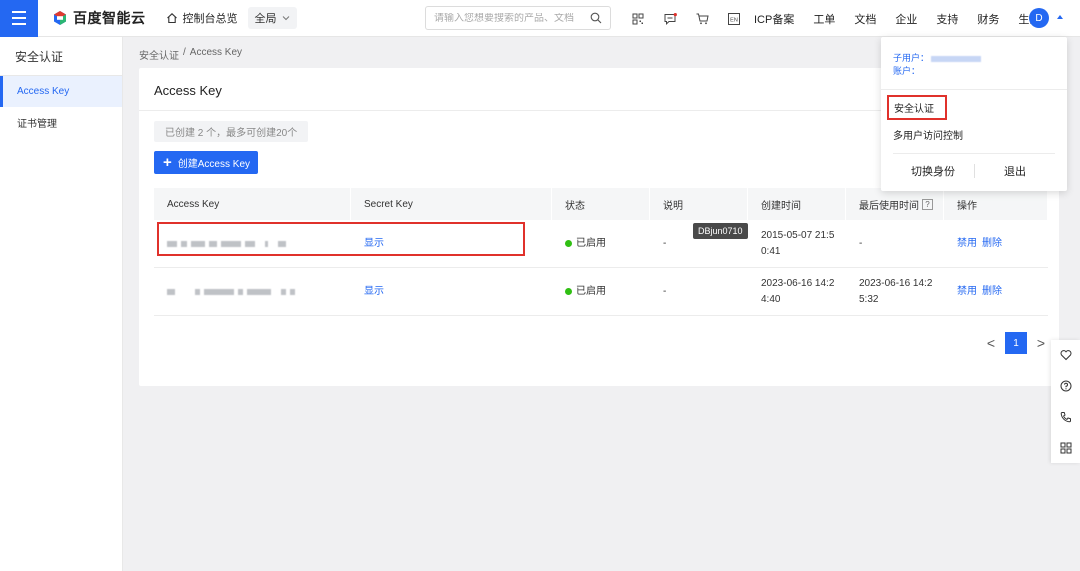 The height and width of the screenshot is (571, 1080). What do you see at coordinates (774, 19) in the screenshot?
I see `nav-icp: ICP备案` at bounding box center [774, 19].